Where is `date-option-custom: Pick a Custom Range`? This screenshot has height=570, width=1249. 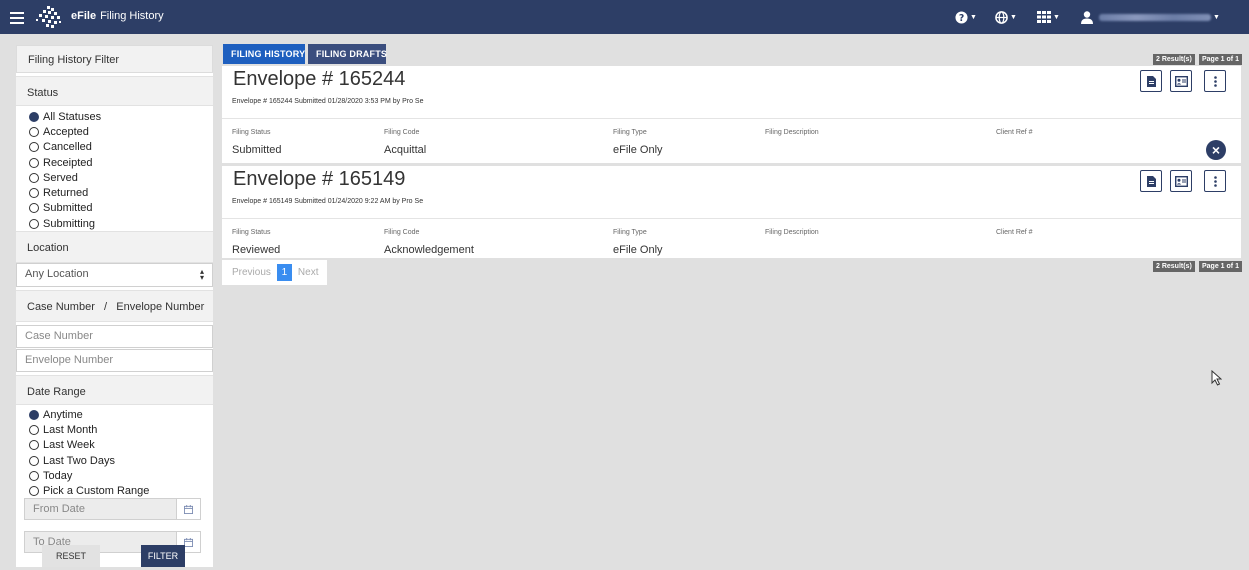
date-option-custom: Pick a Custom Range is located at coordinates (121, 490).